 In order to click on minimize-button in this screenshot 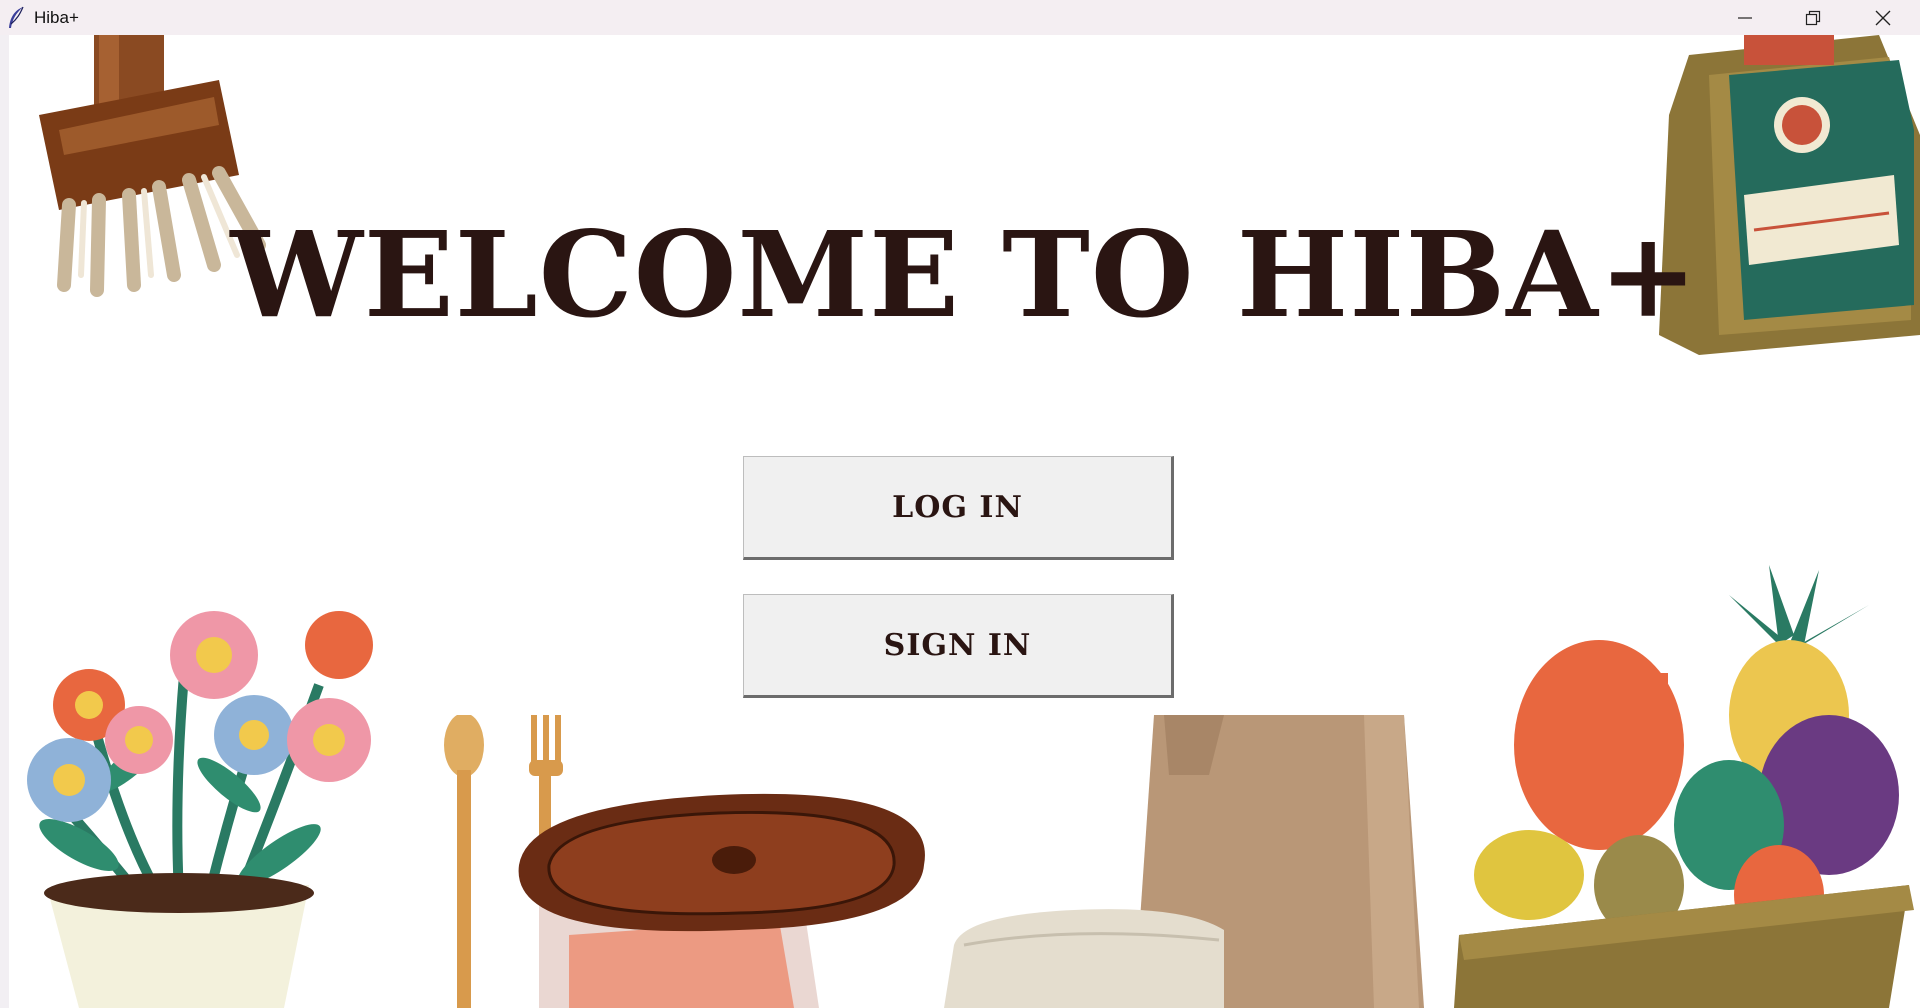, I will do `click(1745, 17)`.